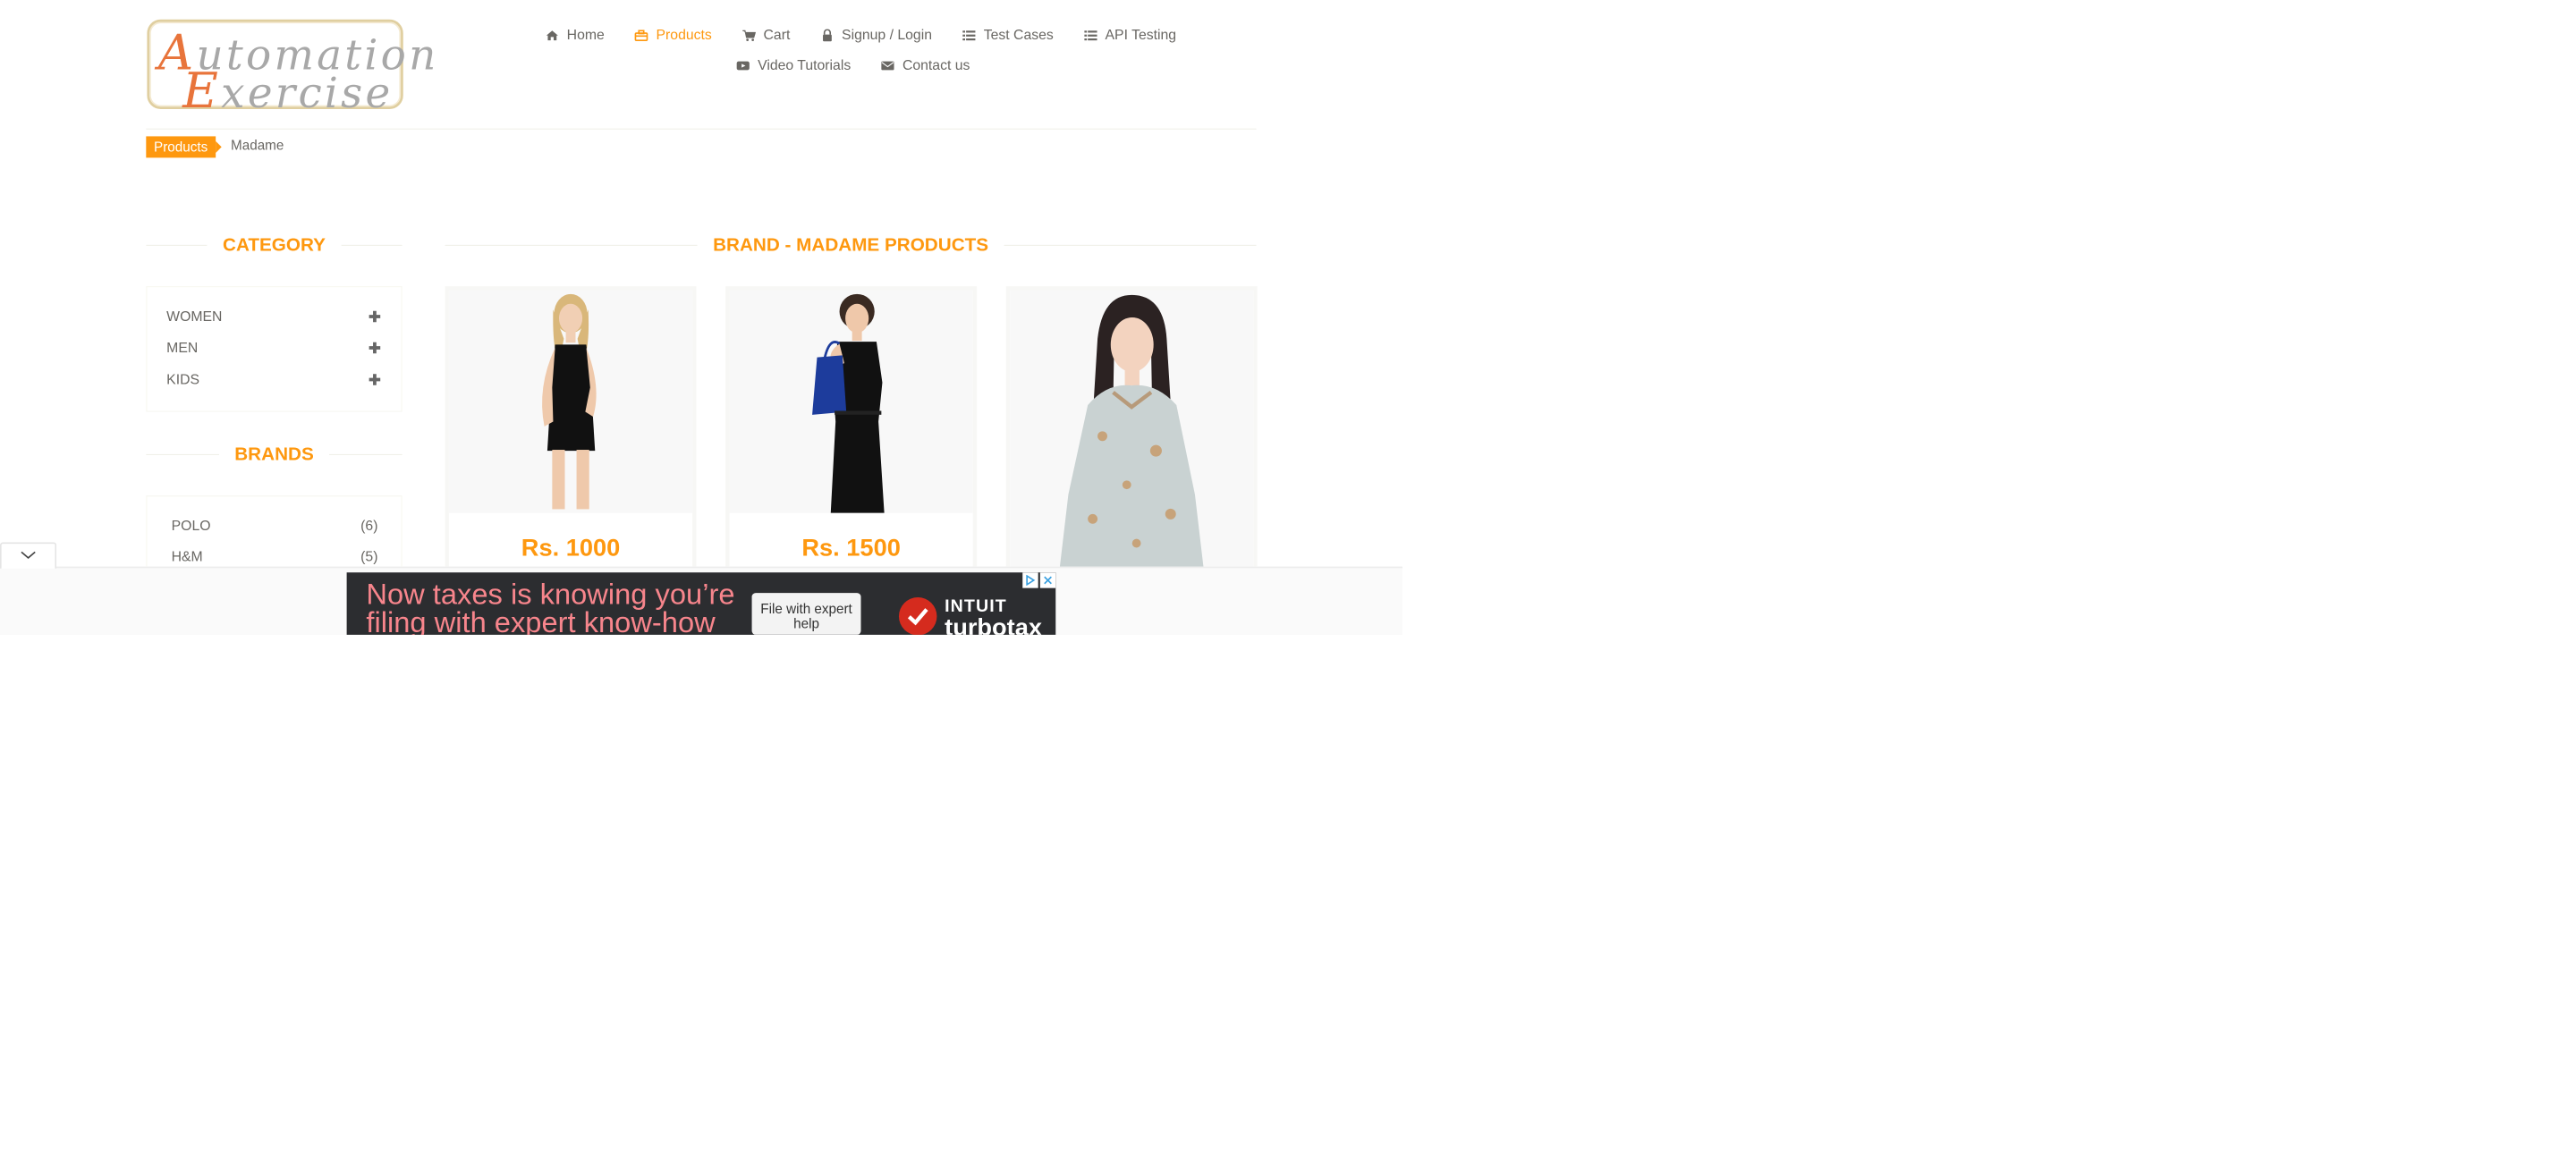 The width and height of the screenshot is (2576, 1166). Describe the element at coordinates (182, 348) in the screenshot. I see `category-label: MEN` at that location.